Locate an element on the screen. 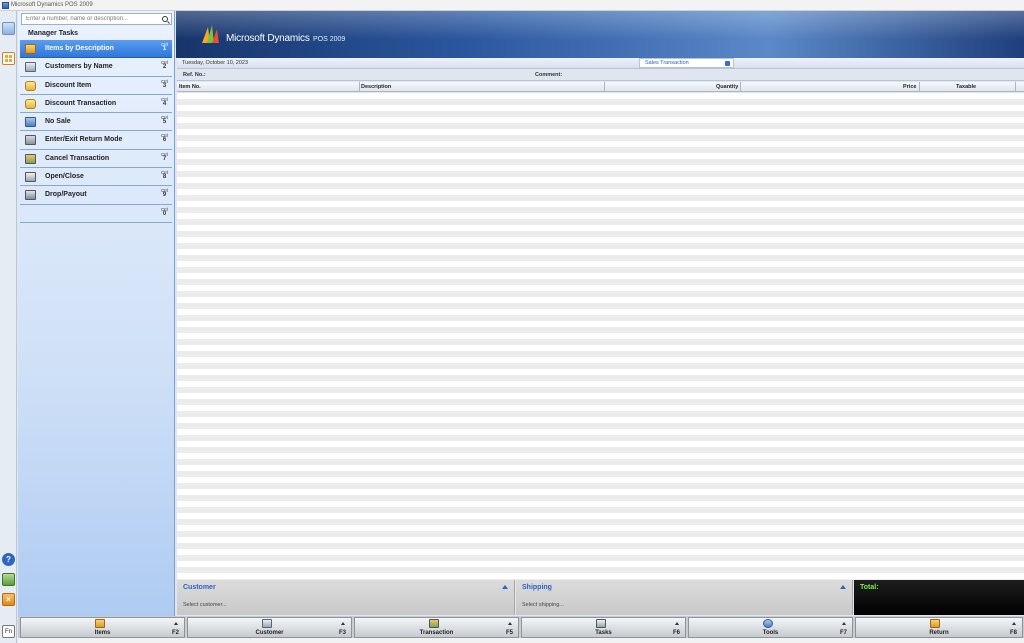  task-label: Discount Item is located at coordinates (68, 85).